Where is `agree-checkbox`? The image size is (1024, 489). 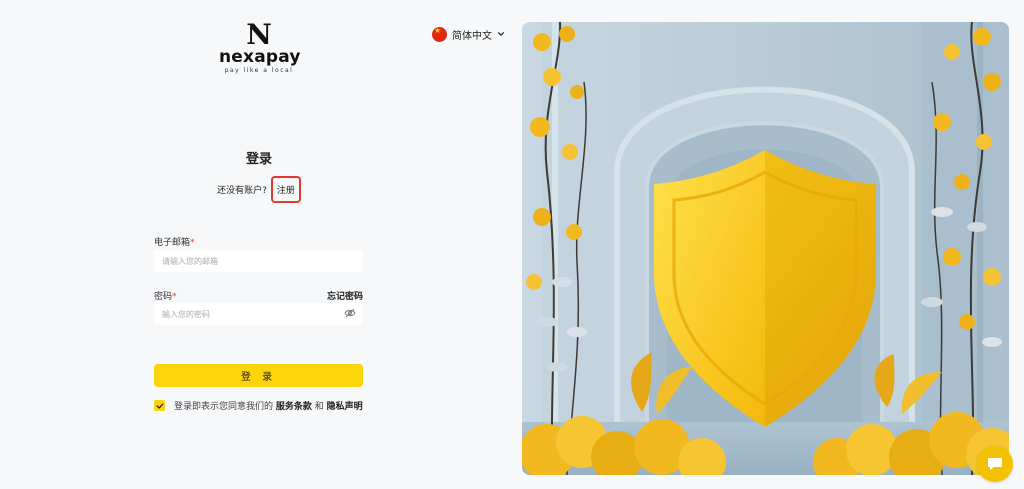
agree-checkbox is located at coordinates (159, 405).